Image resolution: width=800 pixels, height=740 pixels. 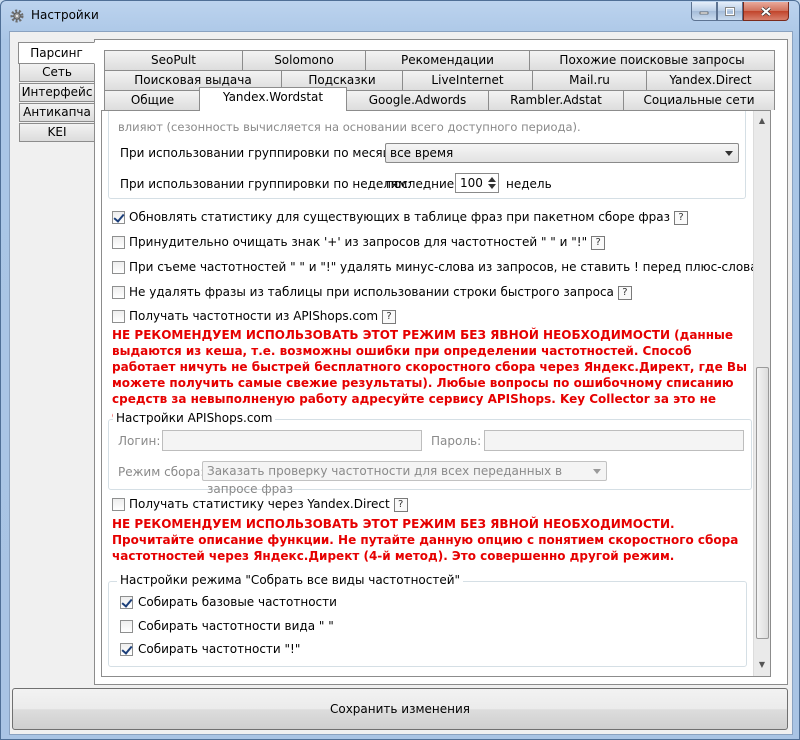 What do you see at coordinates (492, 179) in the screenshot?
I see `stepper-up-icon` at bounding box center [492, 179].